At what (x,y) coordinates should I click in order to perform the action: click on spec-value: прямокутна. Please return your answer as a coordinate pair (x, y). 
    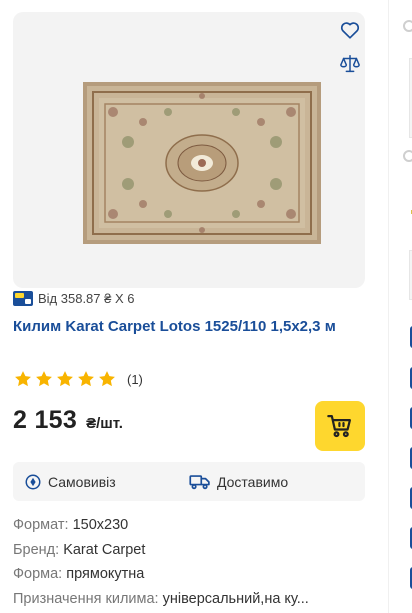
    Looking at the image, I should click on (105, 574).